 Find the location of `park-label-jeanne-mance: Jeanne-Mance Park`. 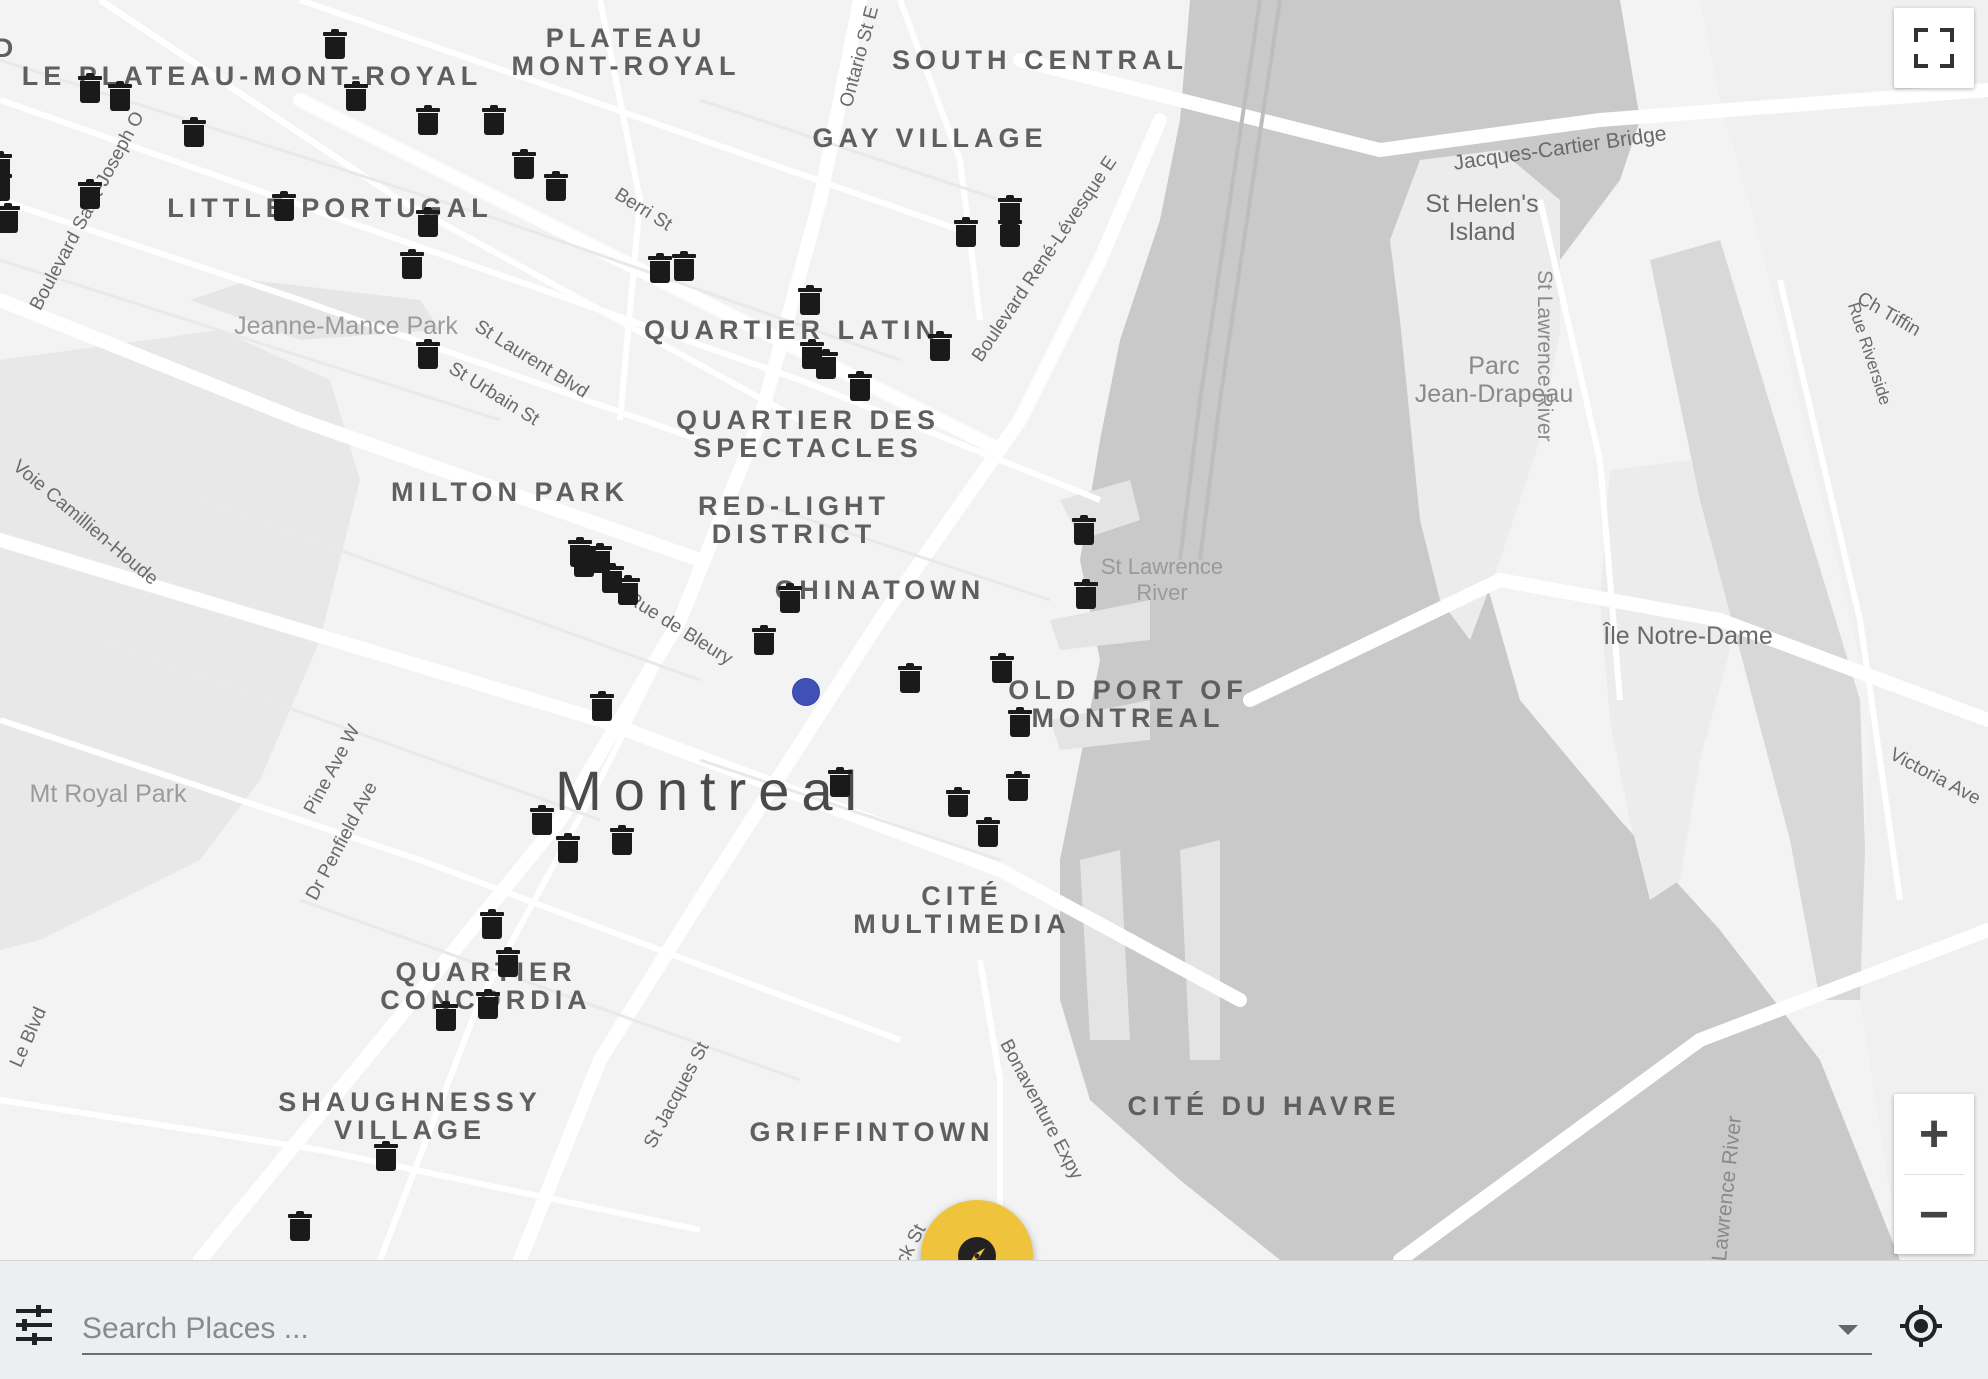

park-label-jeanne-mance: Jeanne-Mance Park is located at coordinates (346, 326).